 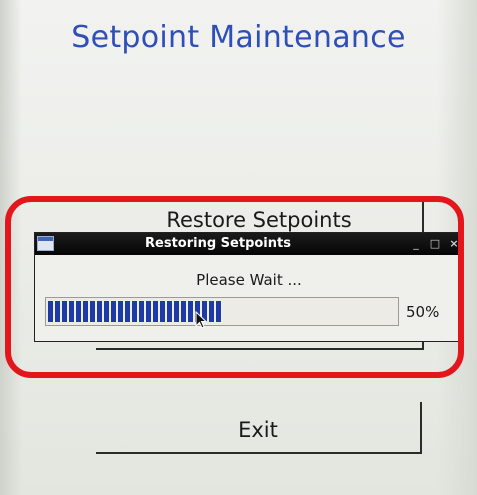 I want to click on exit-label: Exit, so click(x=258, y=430).